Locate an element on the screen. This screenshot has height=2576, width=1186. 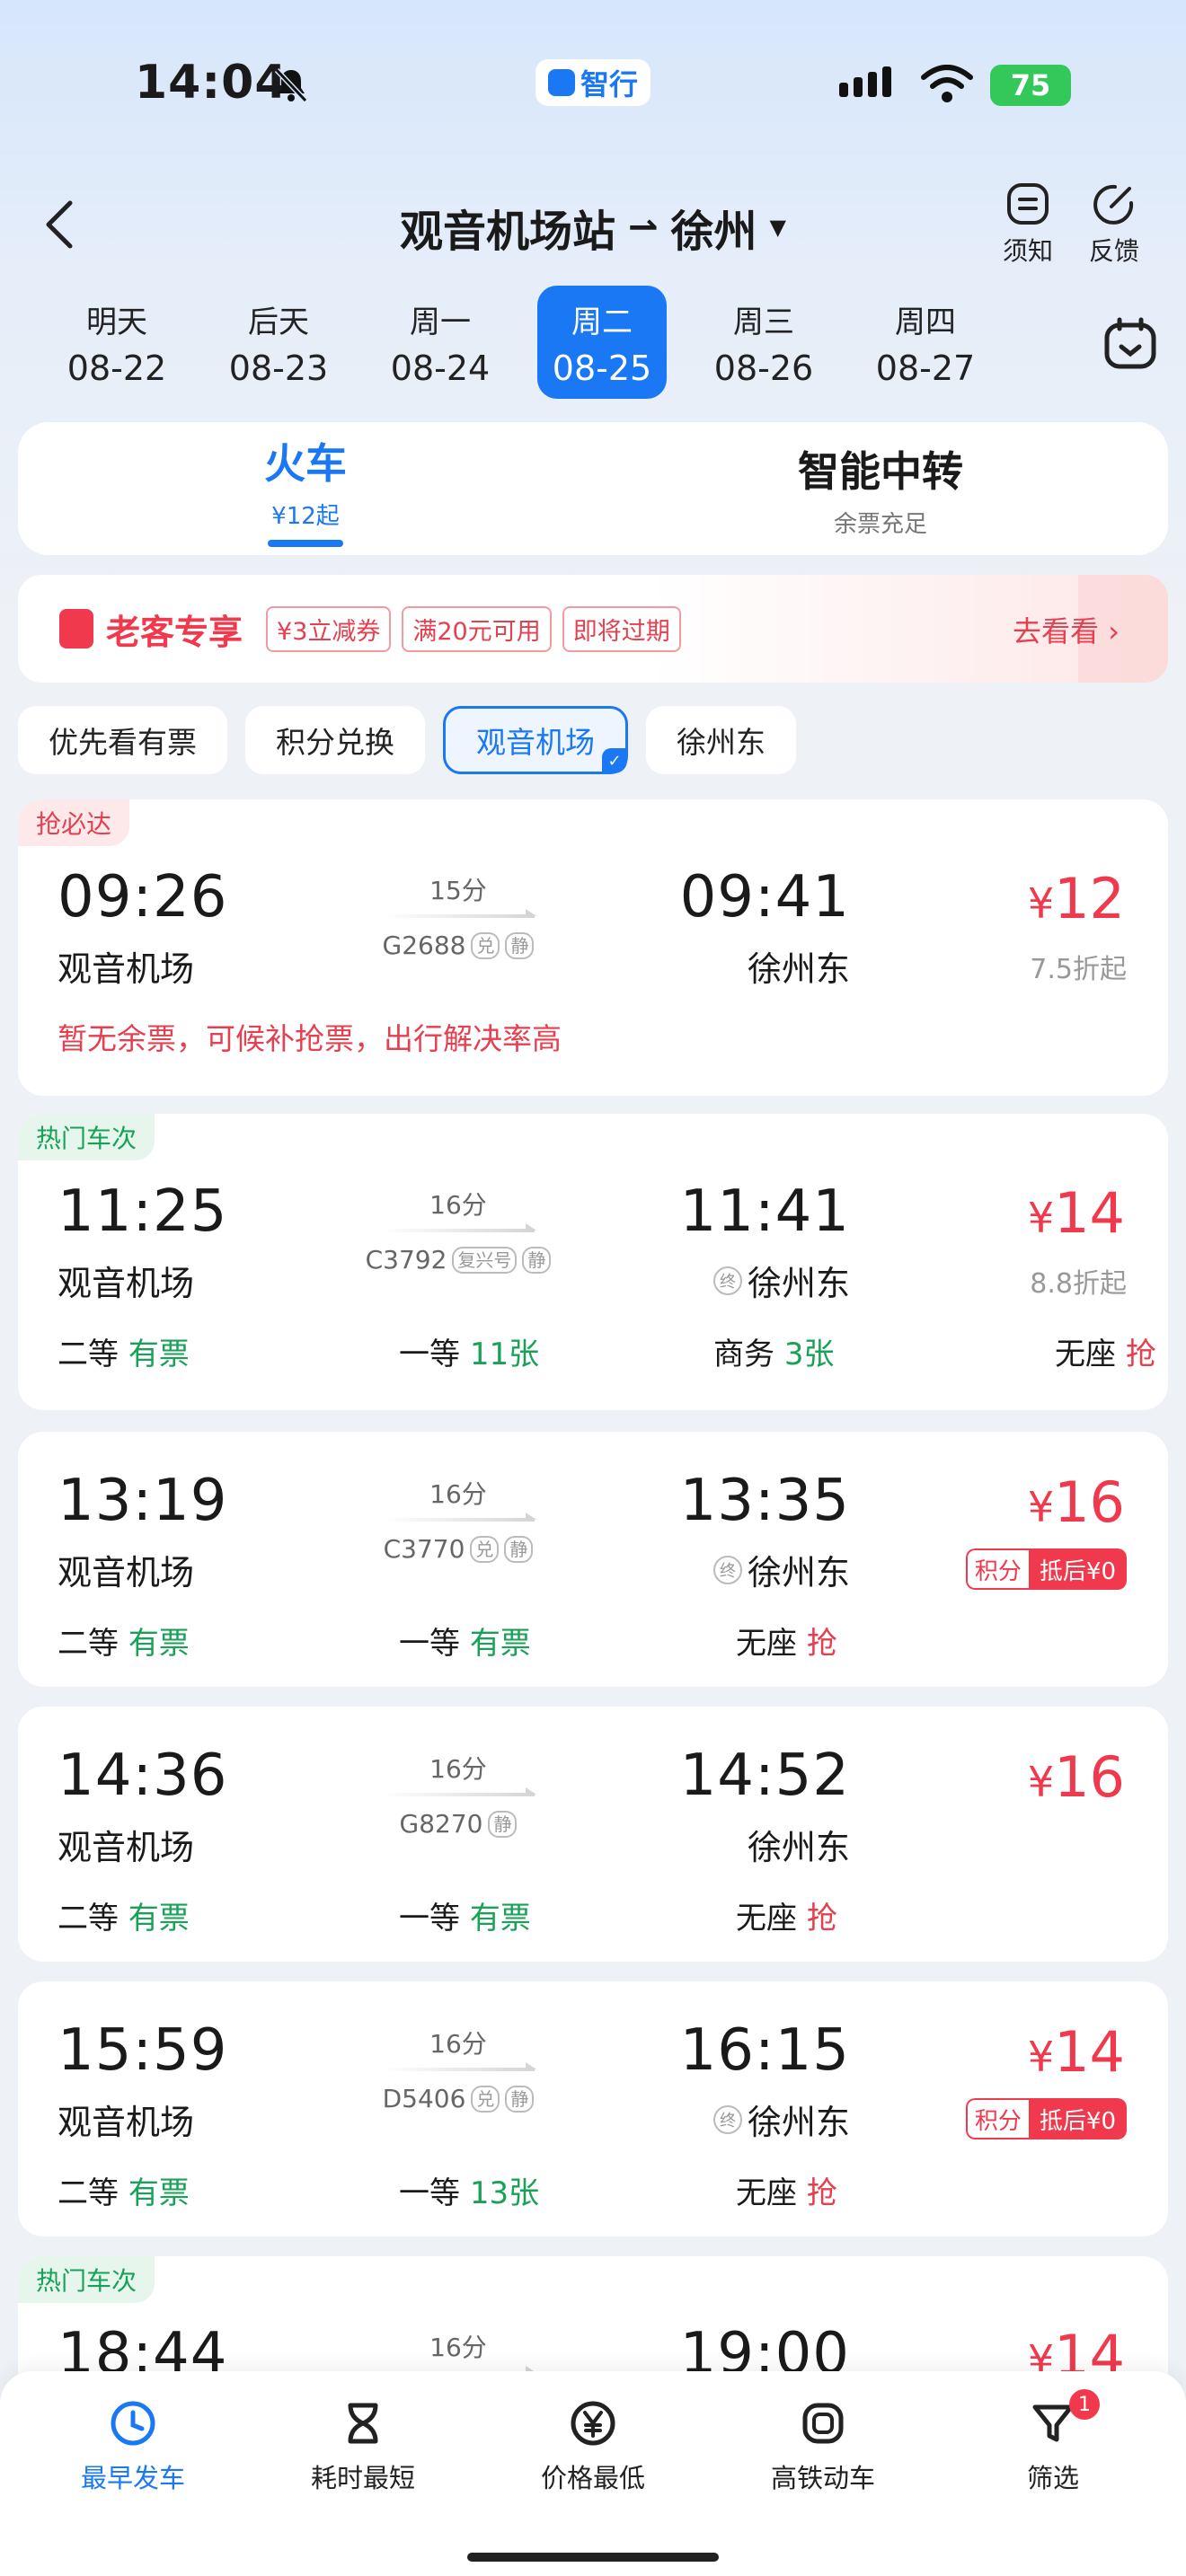
filter-has-tickets: 优先看有票 is located at coordinates (122, 740).